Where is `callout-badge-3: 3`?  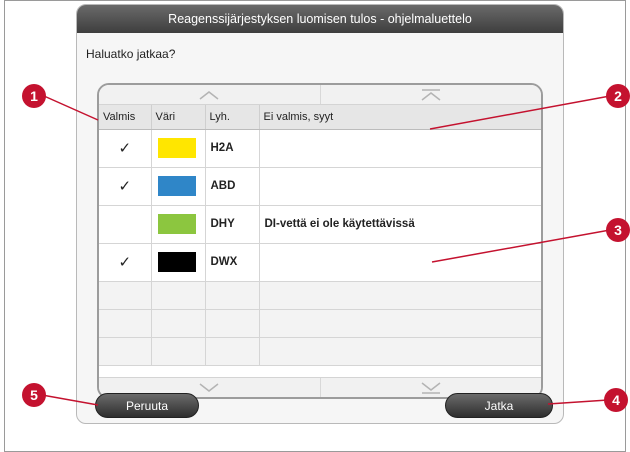 callout-badge-3: 3 is located at coordinates (618, 230).